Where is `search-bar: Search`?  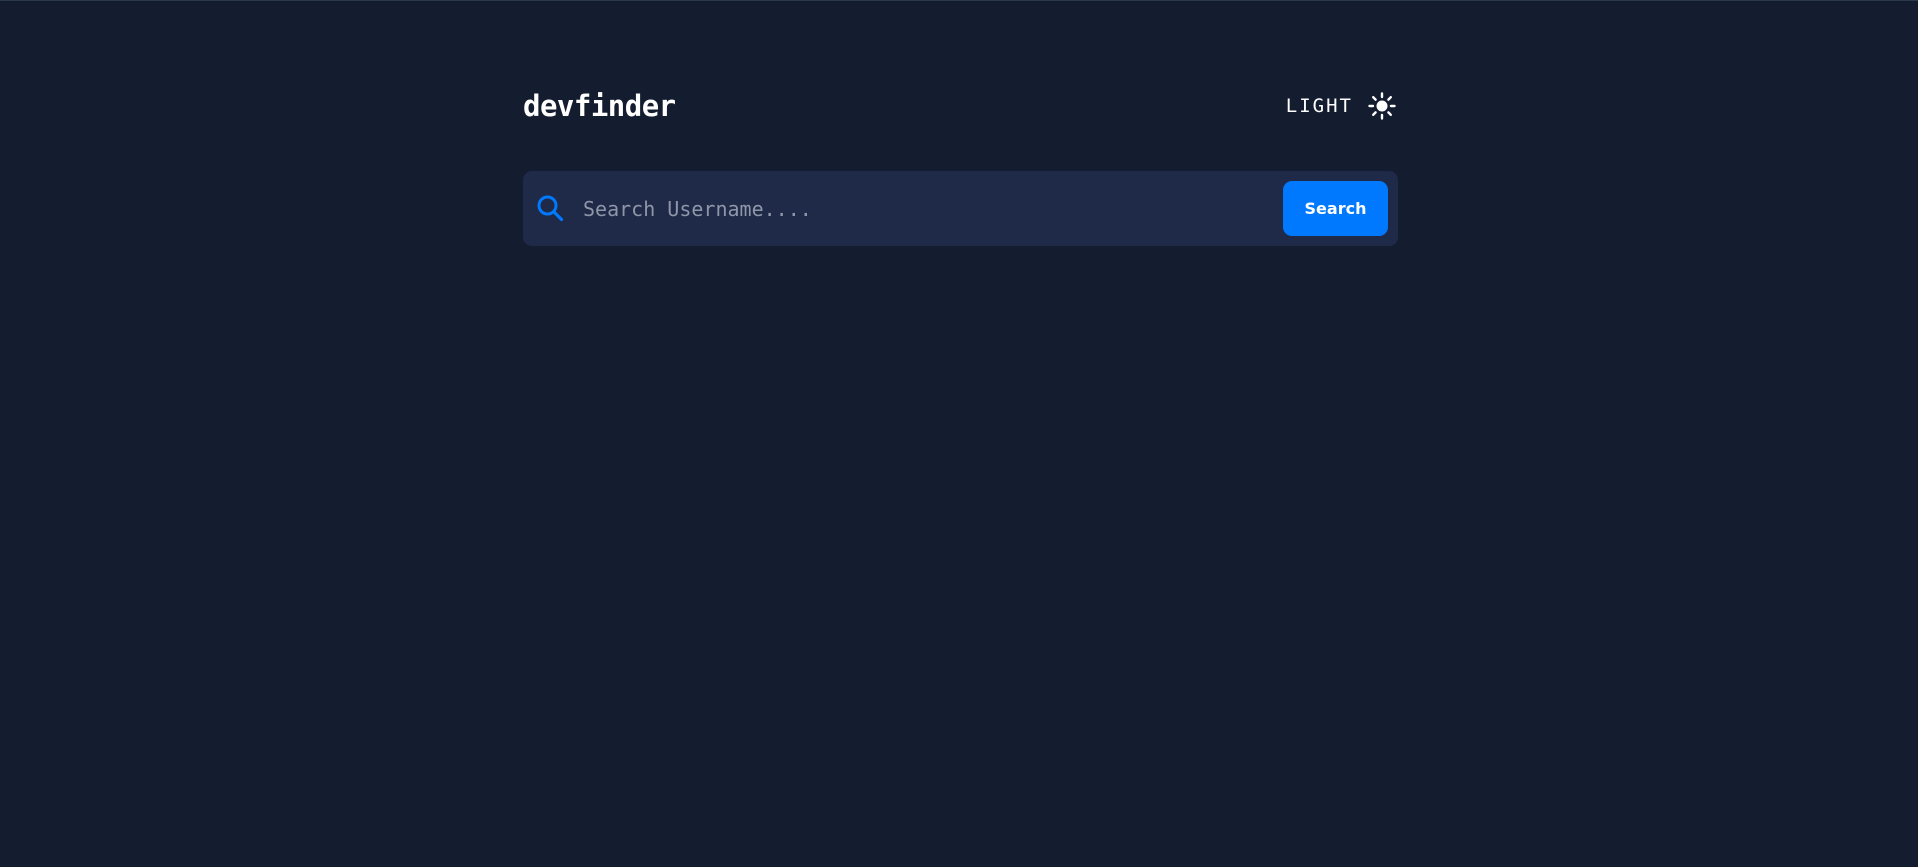
search-bar: Search is located at coordinates (960, 208).